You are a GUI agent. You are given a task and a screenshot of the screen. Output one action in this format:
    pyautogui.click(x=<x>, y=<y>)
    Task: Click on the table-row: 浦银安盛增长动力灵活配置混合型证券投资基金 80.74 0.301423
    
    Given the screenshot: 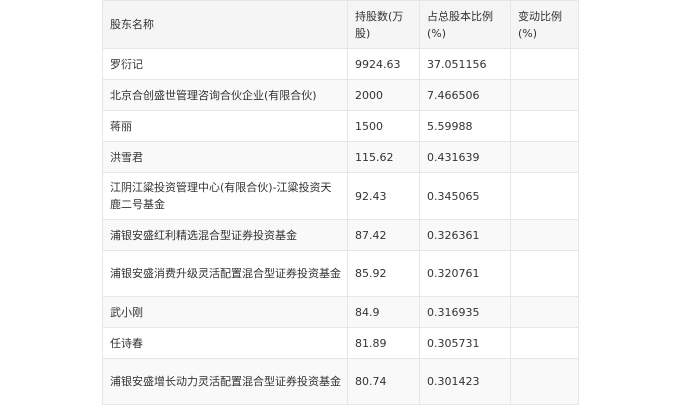 What is the action you would take?
    pyautogui.click(x=340, y=381)
    